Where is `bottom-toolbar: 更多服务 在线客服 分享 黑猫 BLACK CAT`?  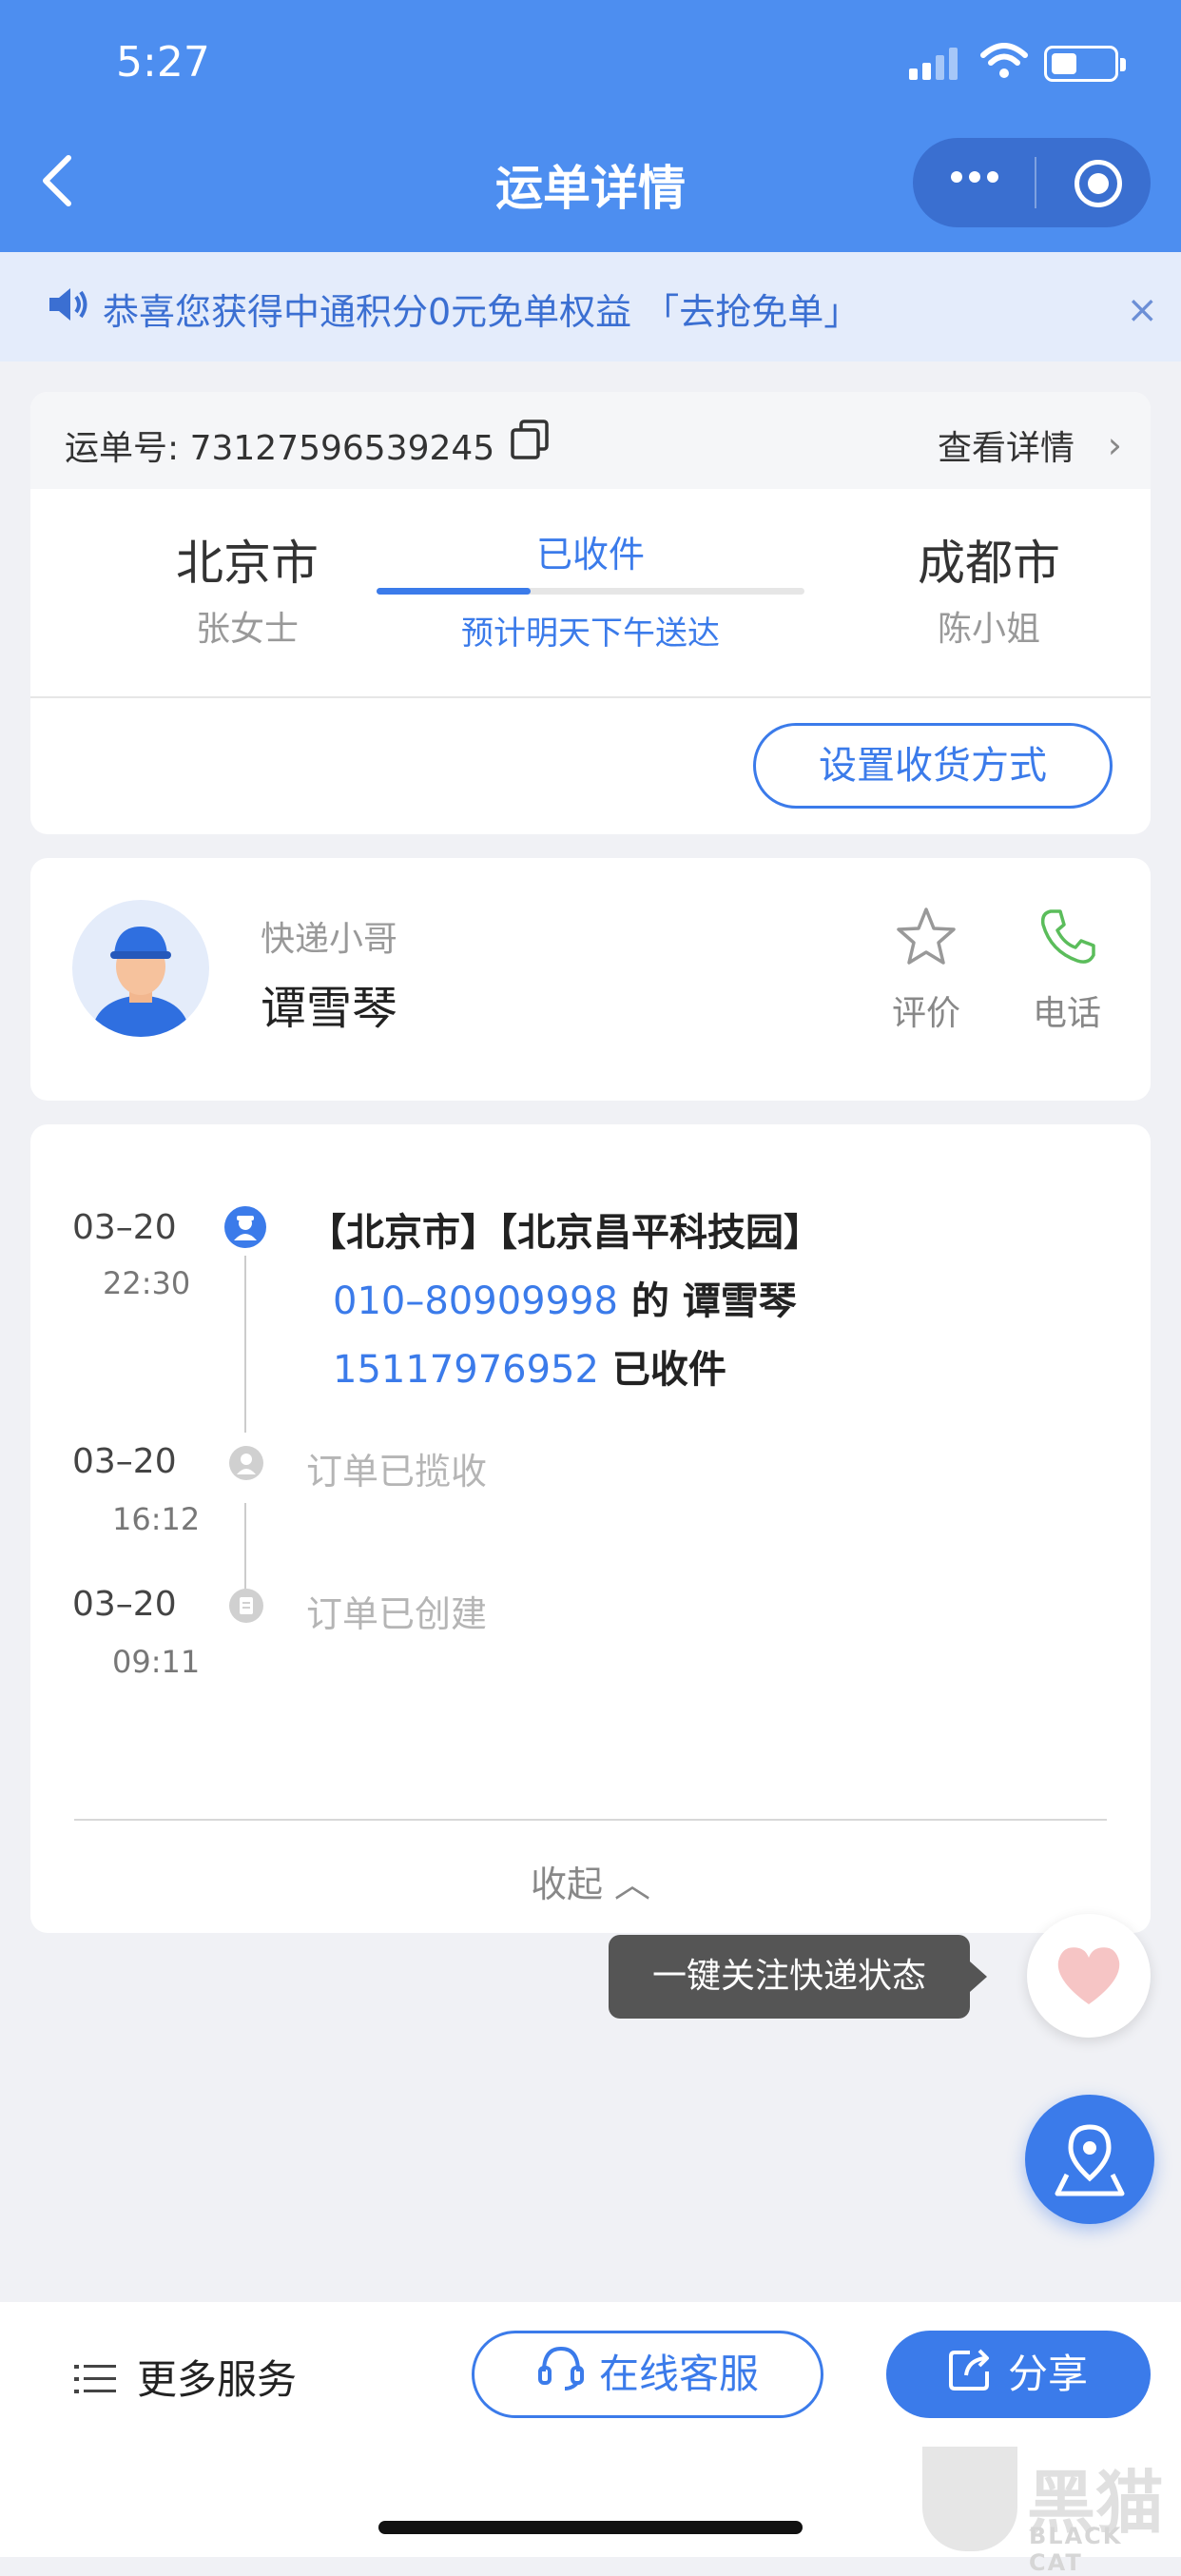 bottom-toolbar: 更多服务 在线客服 分享 黑猫 BLACK CAT is located at coordinates (590, 2439).